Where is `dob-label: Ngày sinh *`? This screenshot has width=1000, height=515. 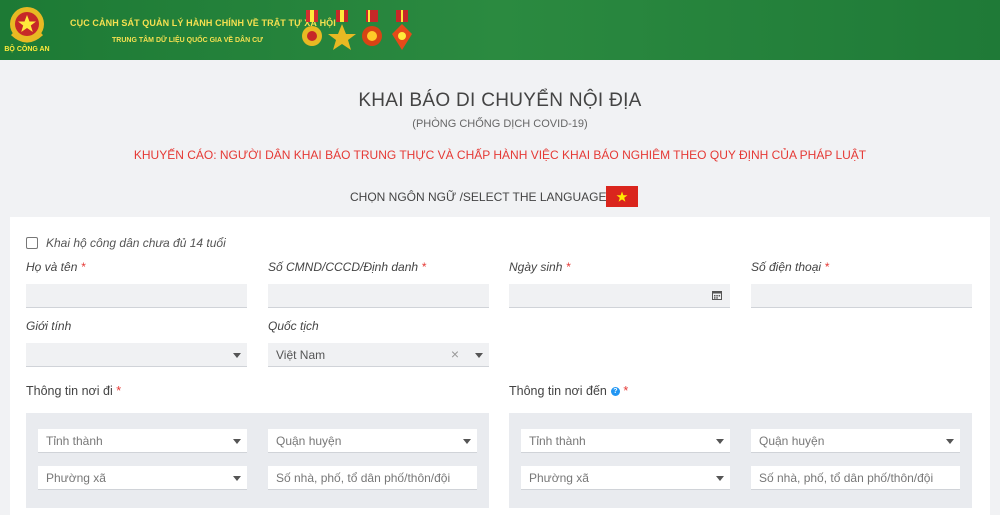
dob-label: Ngày sinh * is located at coordinates (540, 267).